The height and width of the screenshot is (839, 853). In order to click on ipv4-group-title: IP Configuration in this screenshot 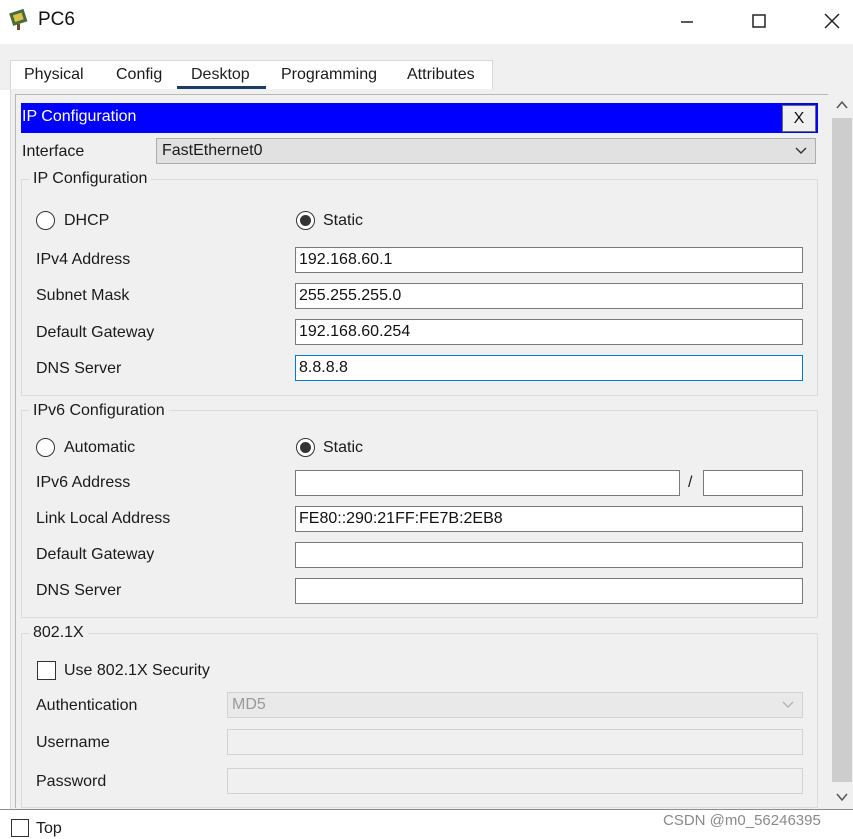, I will do `click(90, 179)`.